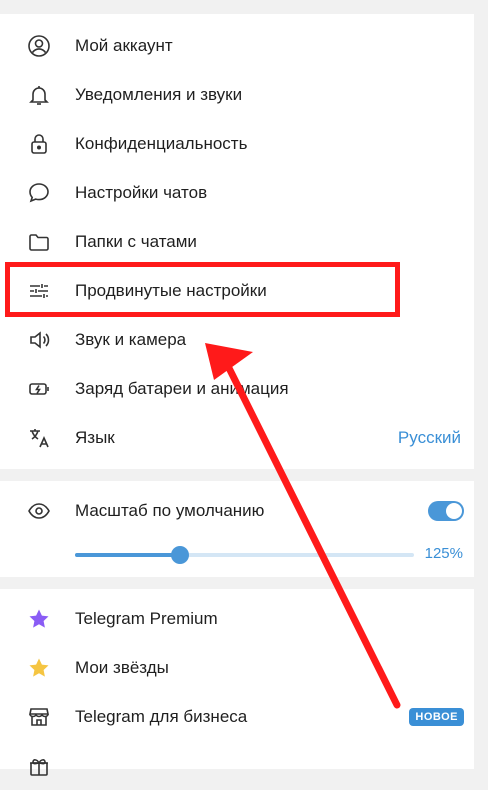  What do you see at coordinates (180, 555) in the screenshot?
I see `scale-slider-handle` at bounding box center [180, 555].